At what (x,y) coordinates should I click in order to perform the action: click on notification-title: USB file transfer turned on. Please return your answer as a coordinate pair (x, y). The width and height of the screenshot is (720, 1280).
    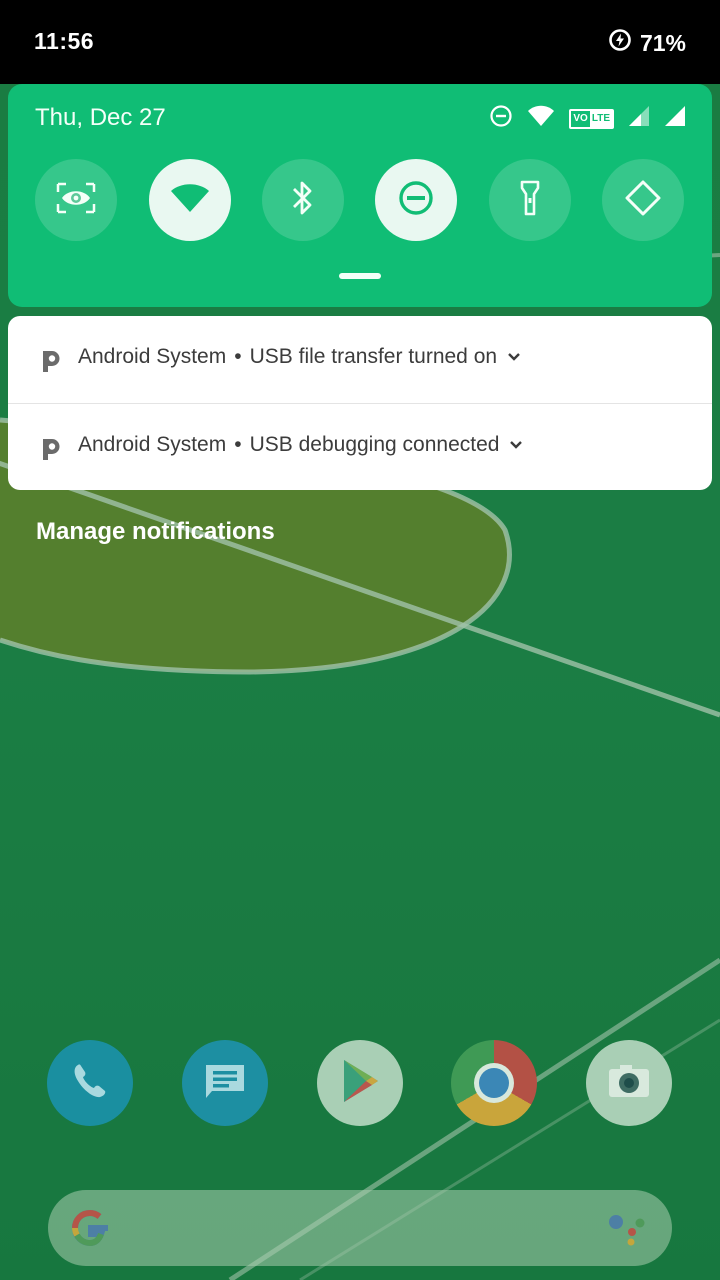
    Looking at the image, I should click on (373, 356).